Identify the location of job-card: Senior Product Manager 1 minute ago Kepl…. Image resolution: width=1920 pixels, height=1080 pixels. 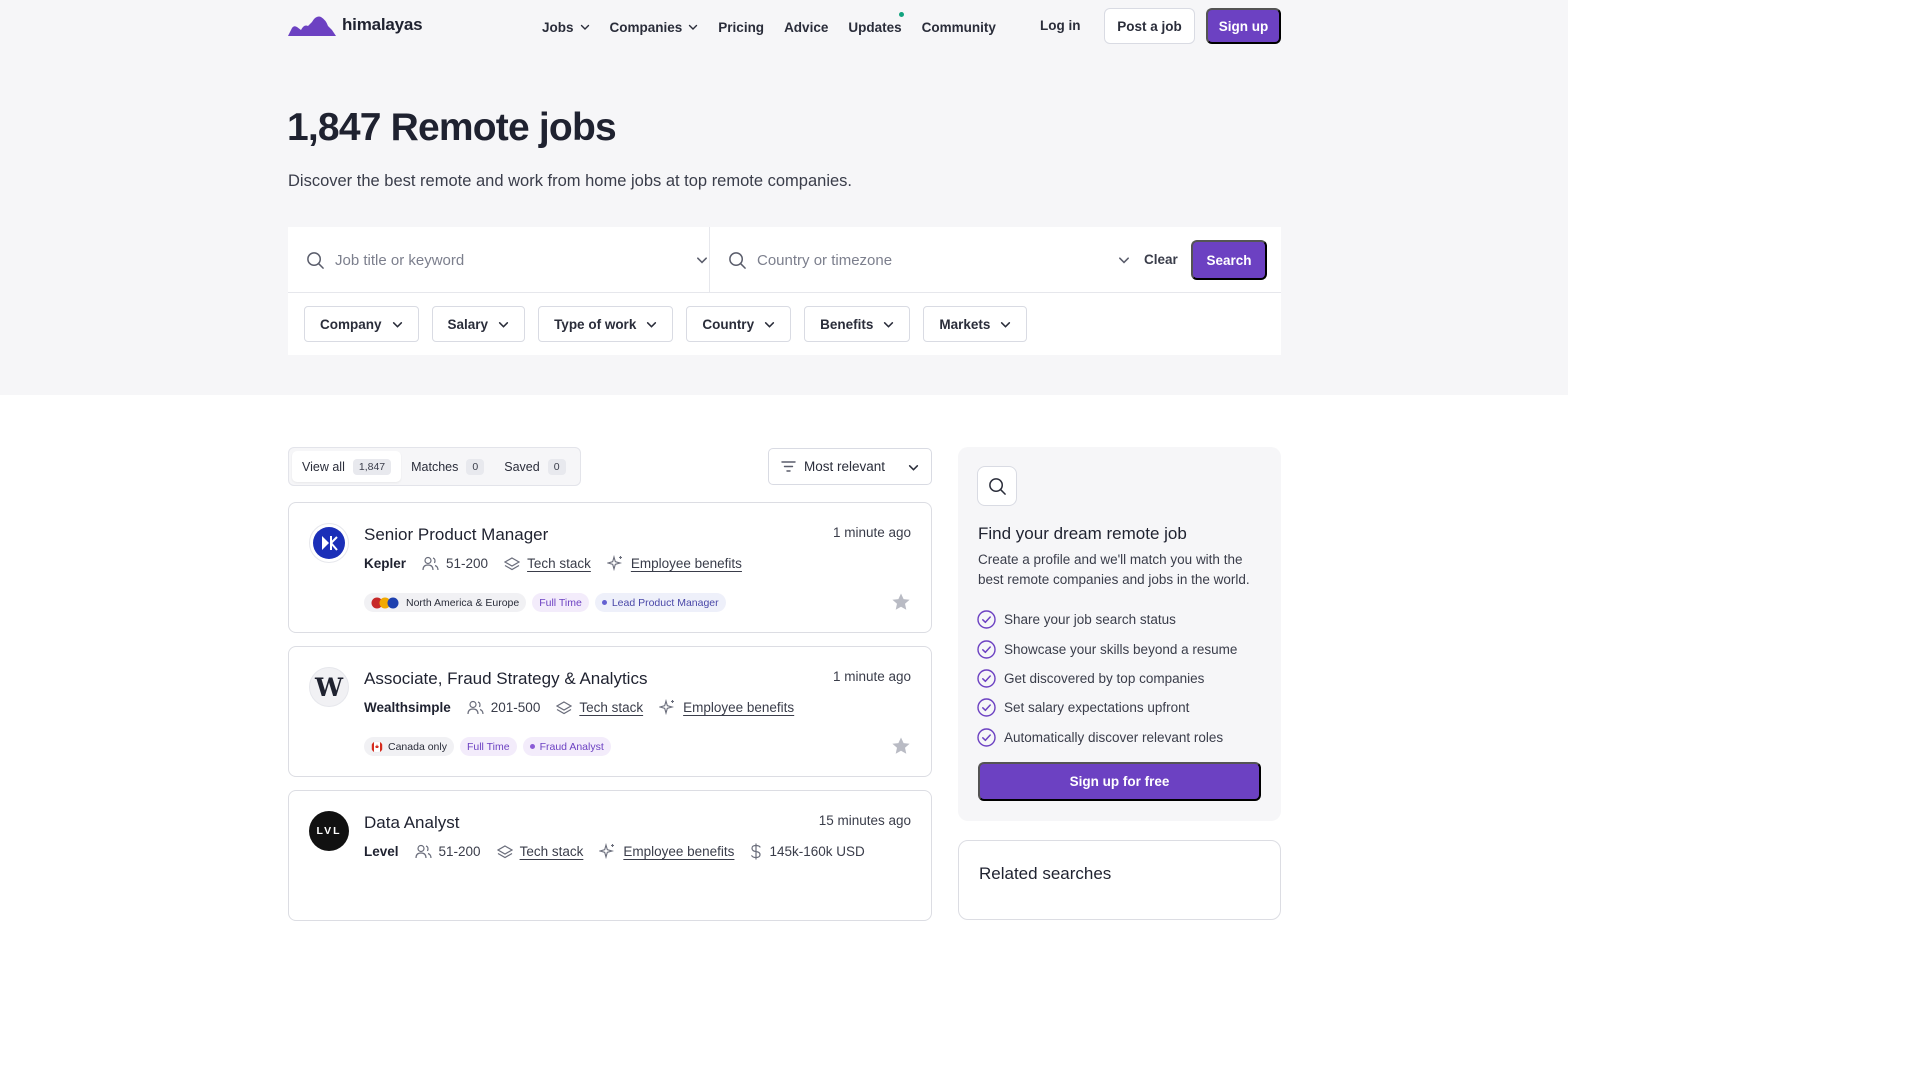
(610, 567).